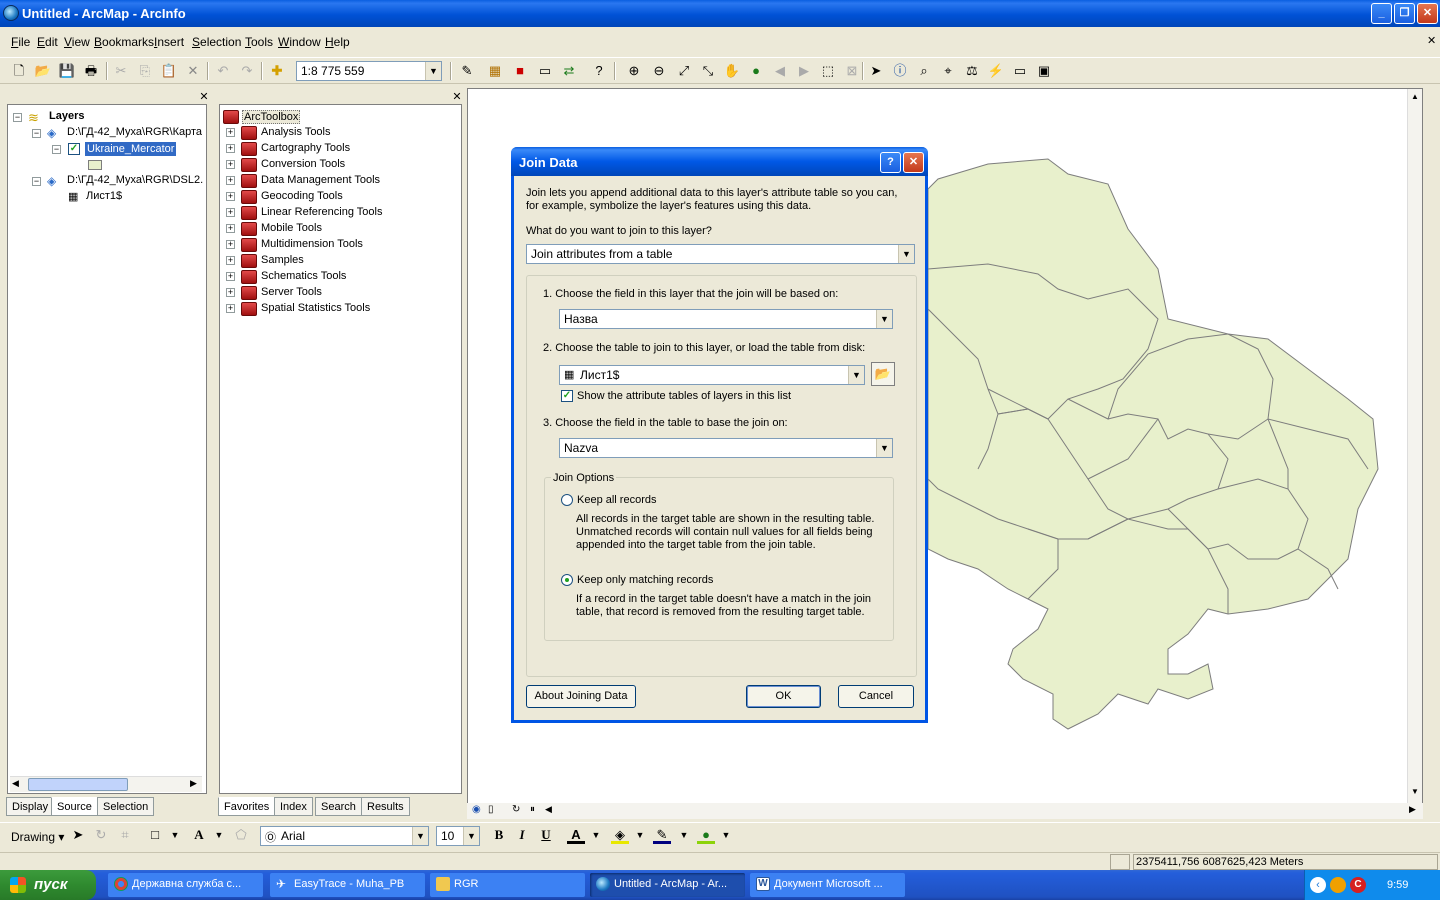  What do you see at coordinates (546, 835) in the screenshot?
I see `underline-button: U` at bounding box center [546, 835].